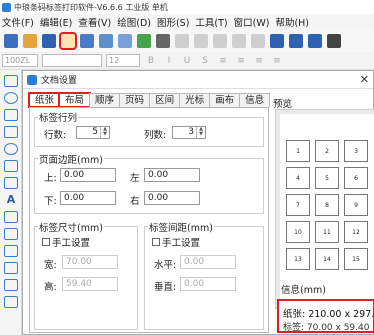 The image size is (374, 335). I want to click on tab-cursor: 光标, so click(195, 100).